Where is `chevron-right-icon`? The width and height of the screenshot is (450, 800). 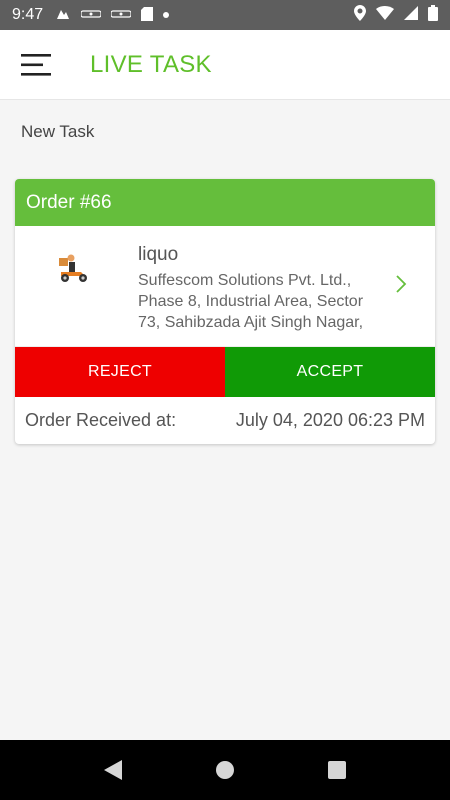
chevron-right-icon is located at coordinates (401, 286).